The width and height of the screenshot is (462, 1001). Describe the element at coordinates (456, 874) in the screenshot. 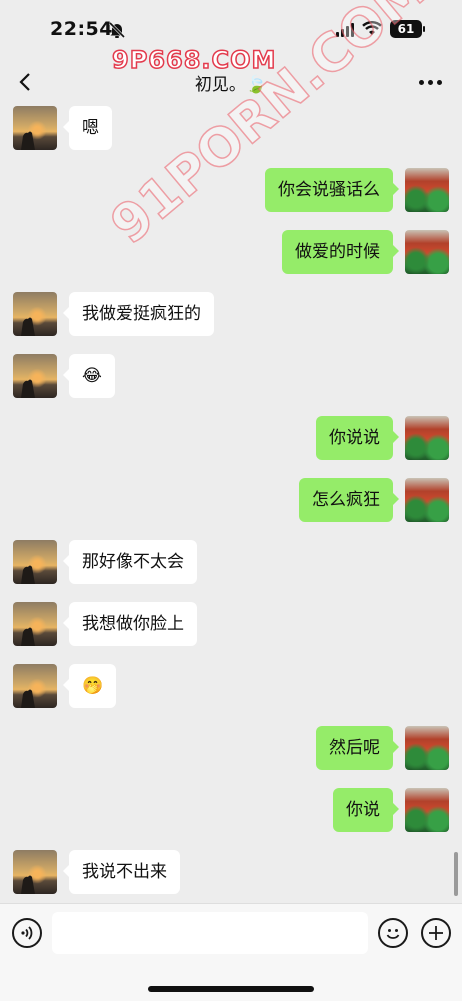

I see `scrollbar` at that location.